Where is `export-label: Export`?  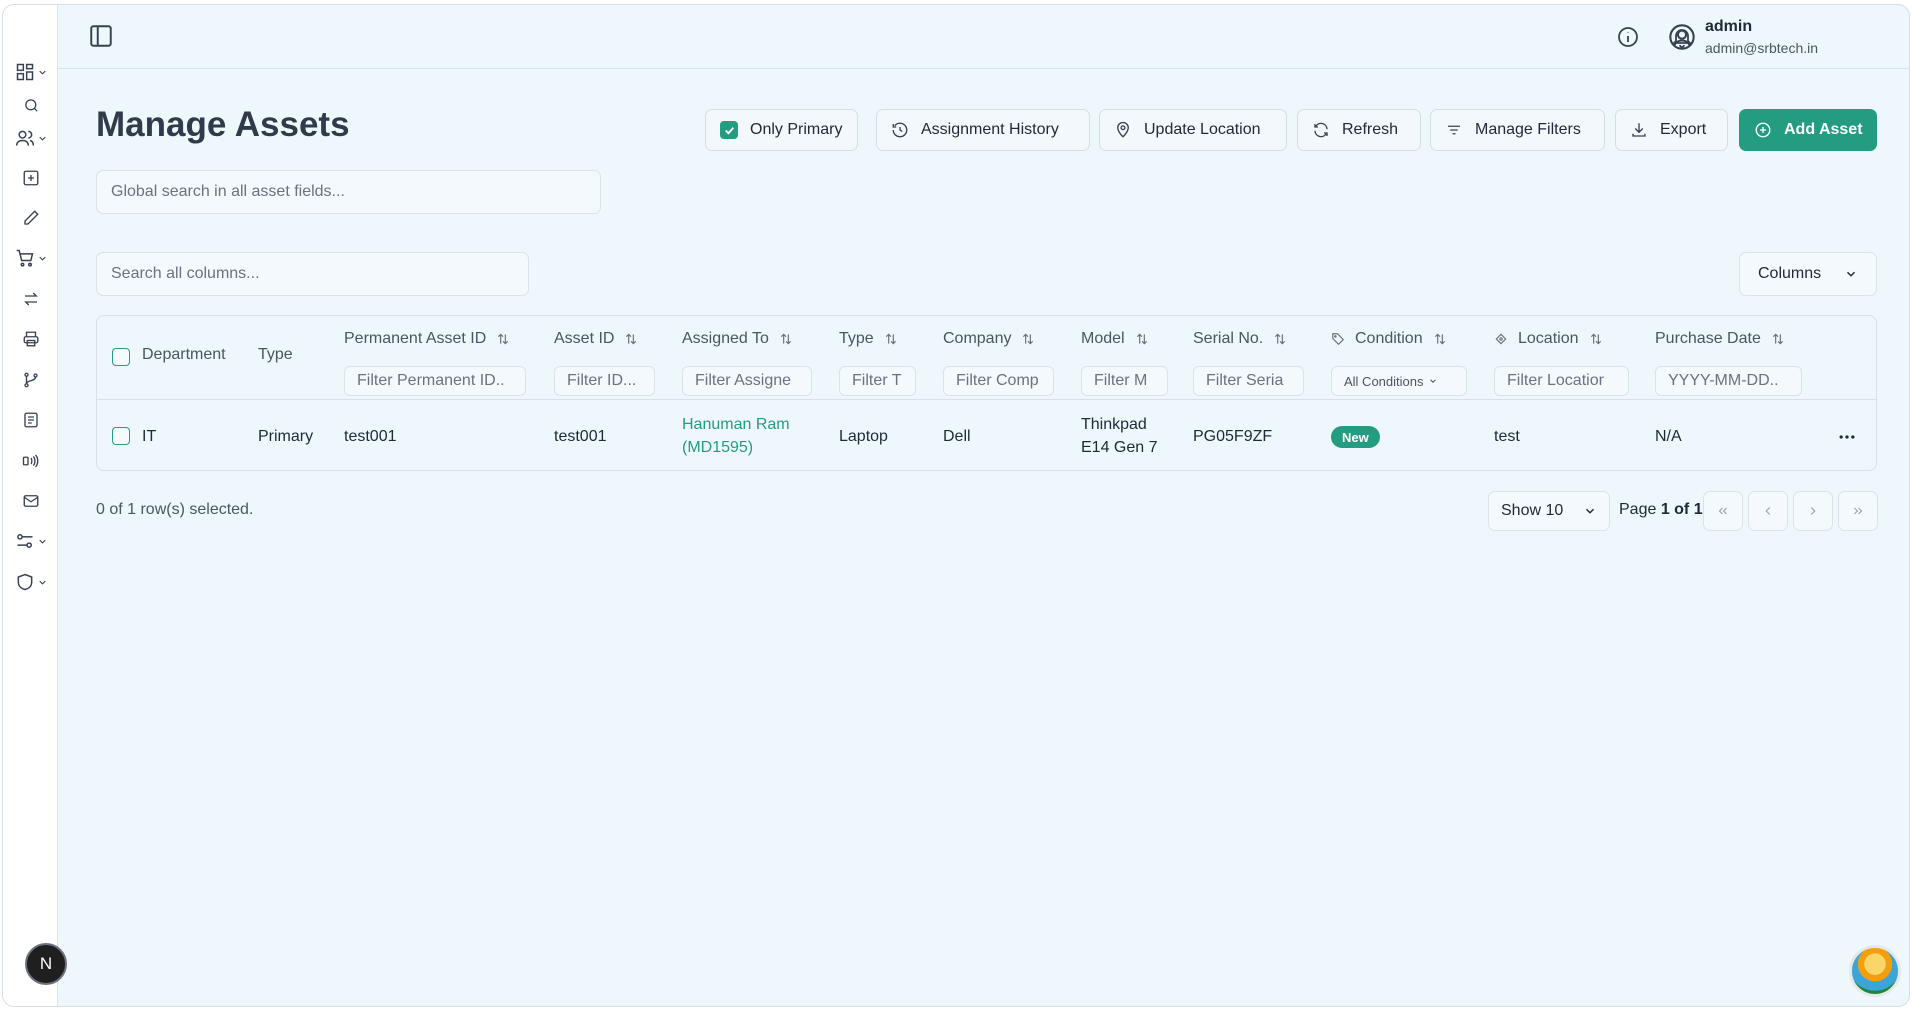
export-label: Export is located at coordinates (1683, 129).